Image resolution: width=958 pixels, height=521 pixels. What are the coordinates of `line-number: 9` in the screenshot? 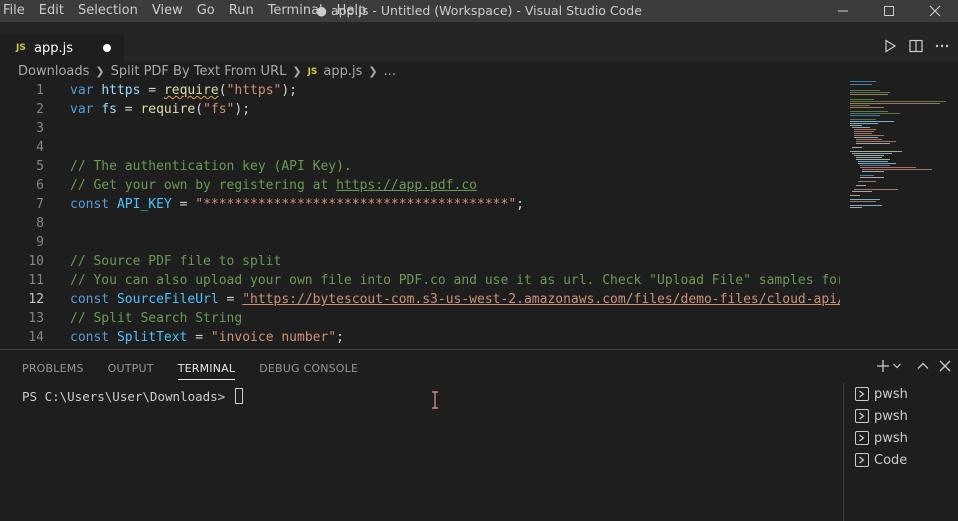 It's located at (40, 242).